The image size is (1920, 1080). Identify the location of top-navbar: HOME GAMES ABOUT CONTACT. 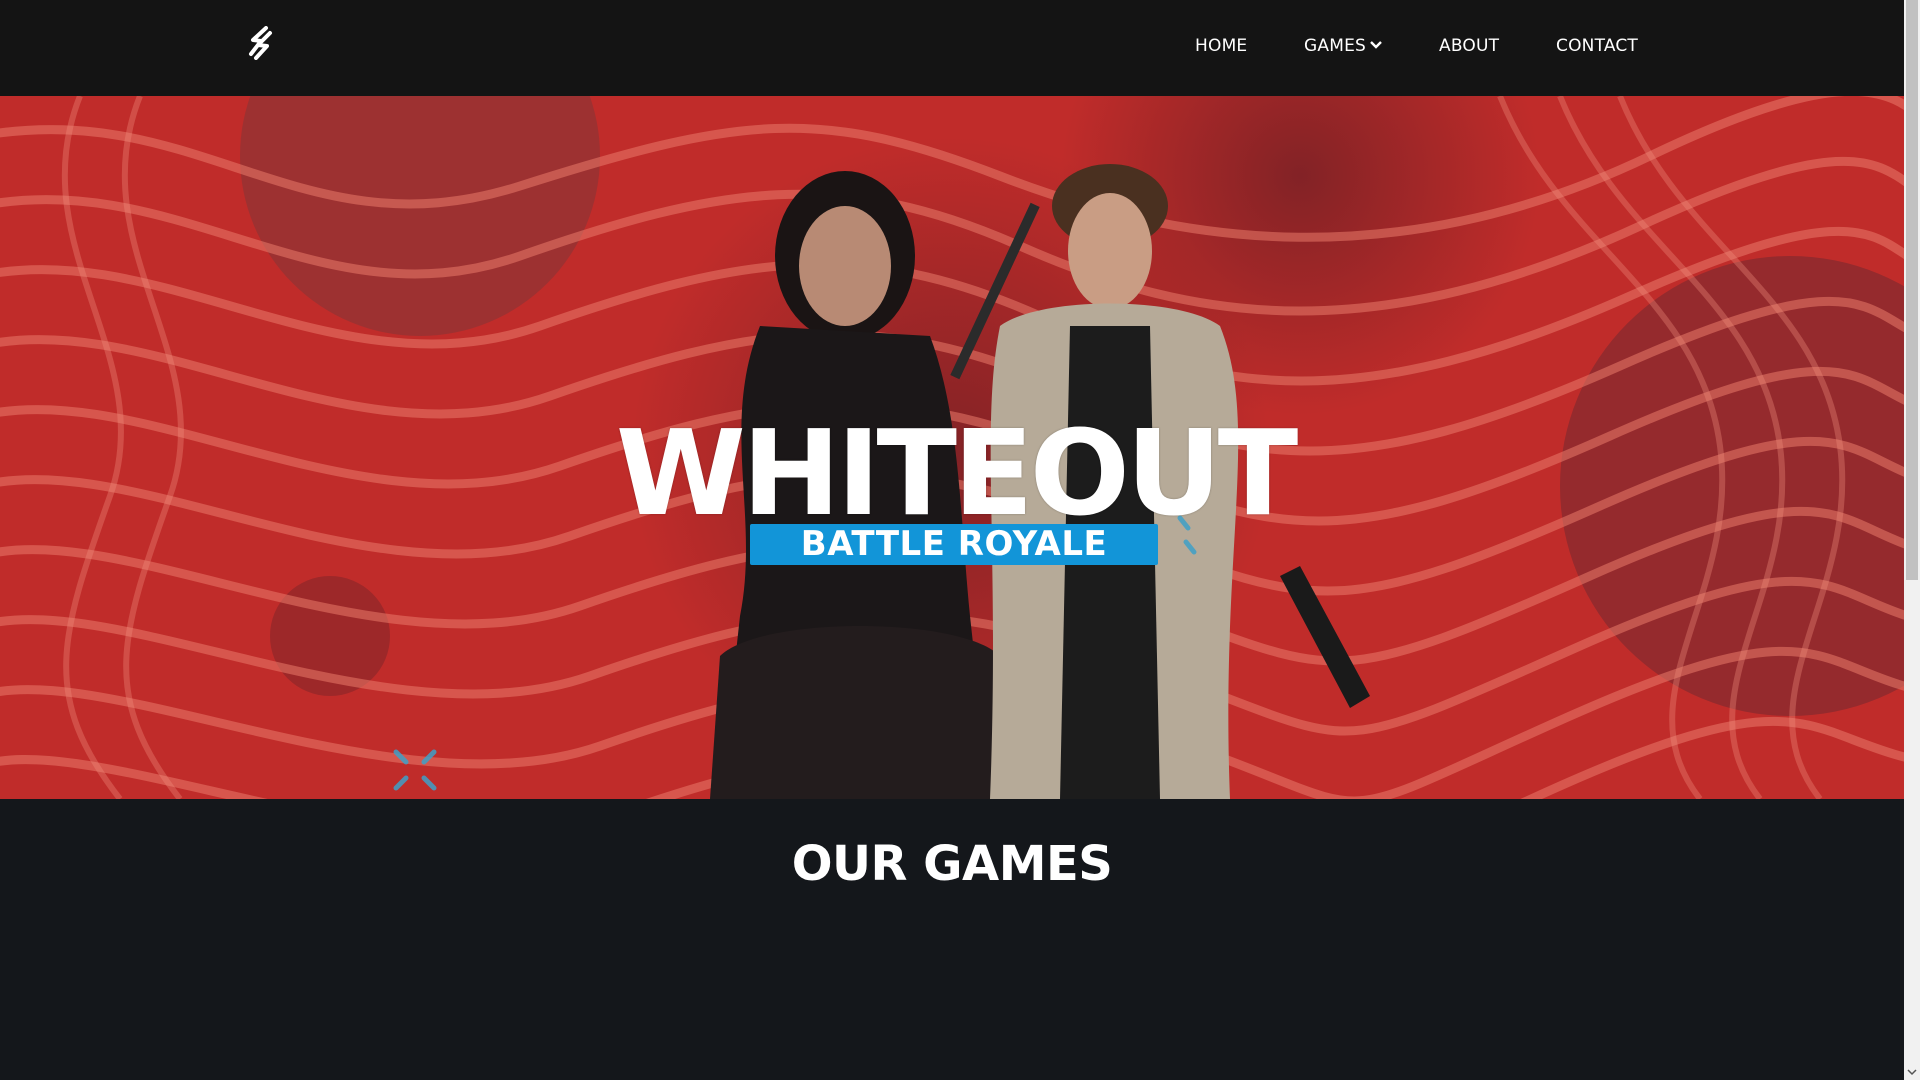
(952, 48).